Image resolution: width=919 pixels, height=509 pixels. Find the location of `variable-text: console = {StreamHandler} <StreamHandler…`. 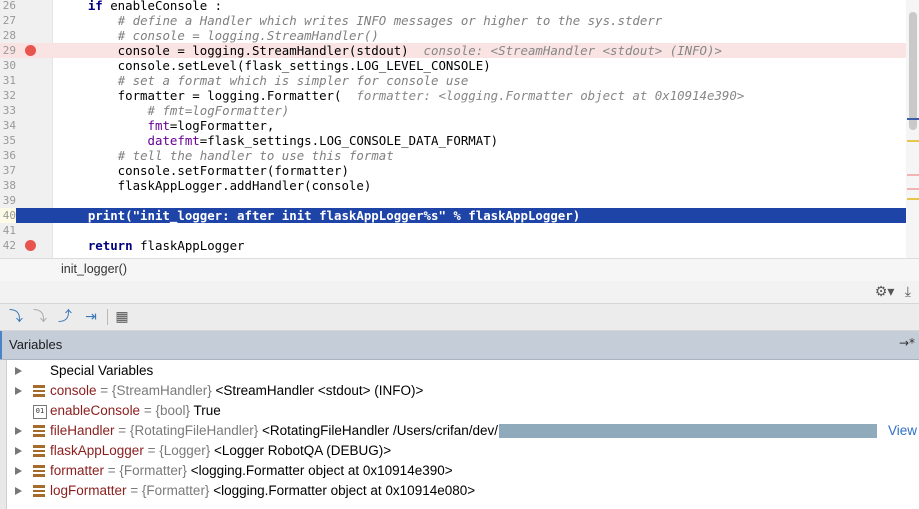

variable-text: console = {StreamHandler} <StreamHandler… is located at coordinates (236, 391).